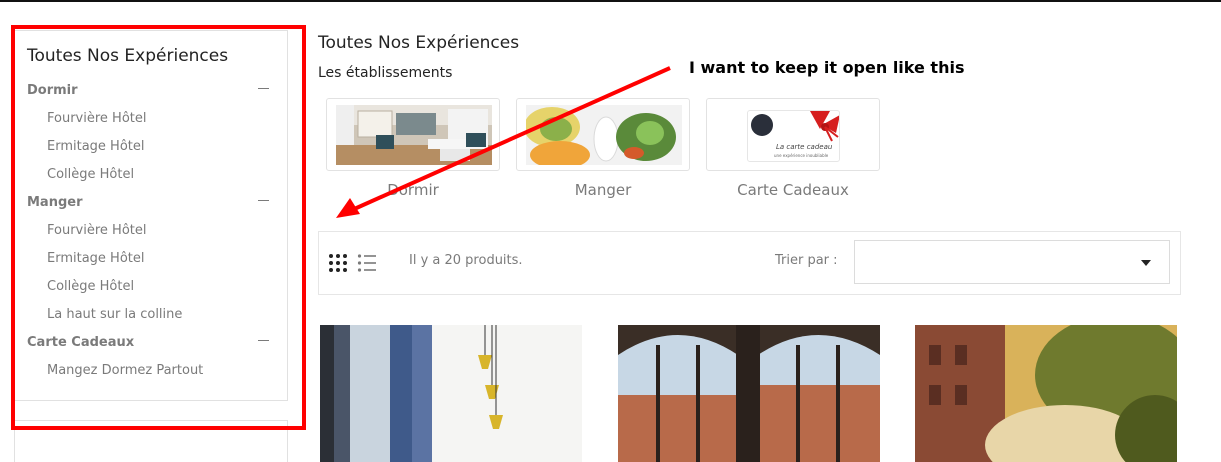 Image resolution: width=1221 pixels, height=462 pixels. I want to click on sort-label: Trier par :, so click(806, 260).